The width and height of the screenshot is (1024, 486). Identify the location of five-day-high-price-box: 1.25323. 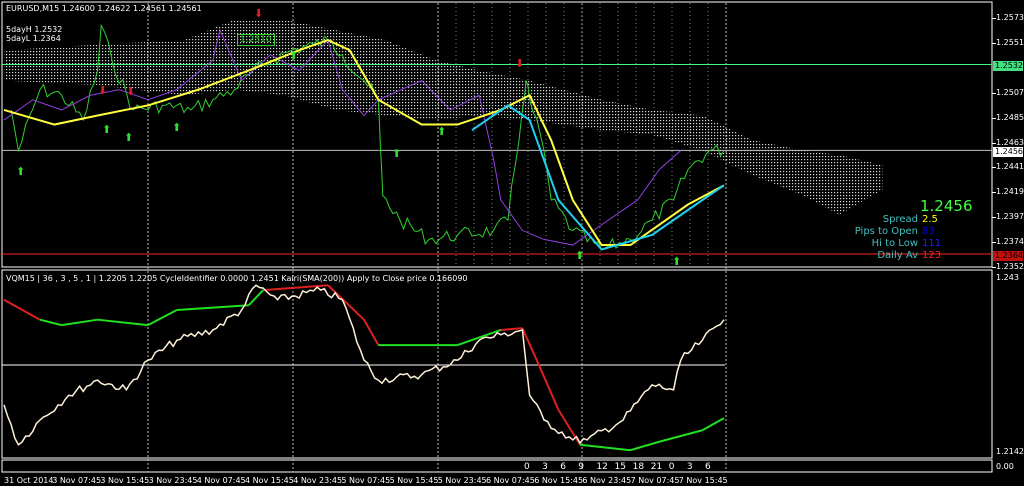
(1008, 66).